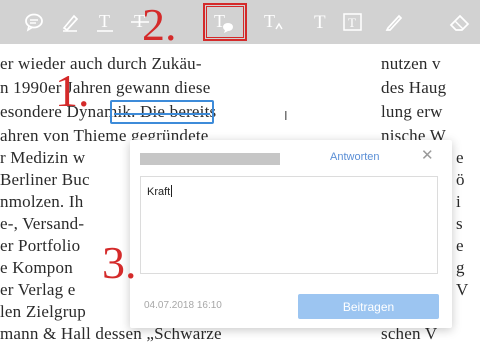  What do you see at coordinates (460, 179) in the screenshot?
I see `doc-line-right: ö` at bounding box center [460, 179].